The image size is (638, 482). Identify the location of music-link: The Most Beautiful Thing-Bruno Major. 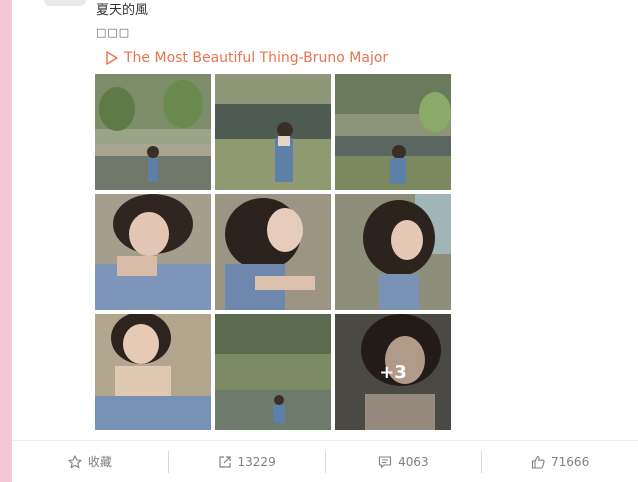
(247, 58).